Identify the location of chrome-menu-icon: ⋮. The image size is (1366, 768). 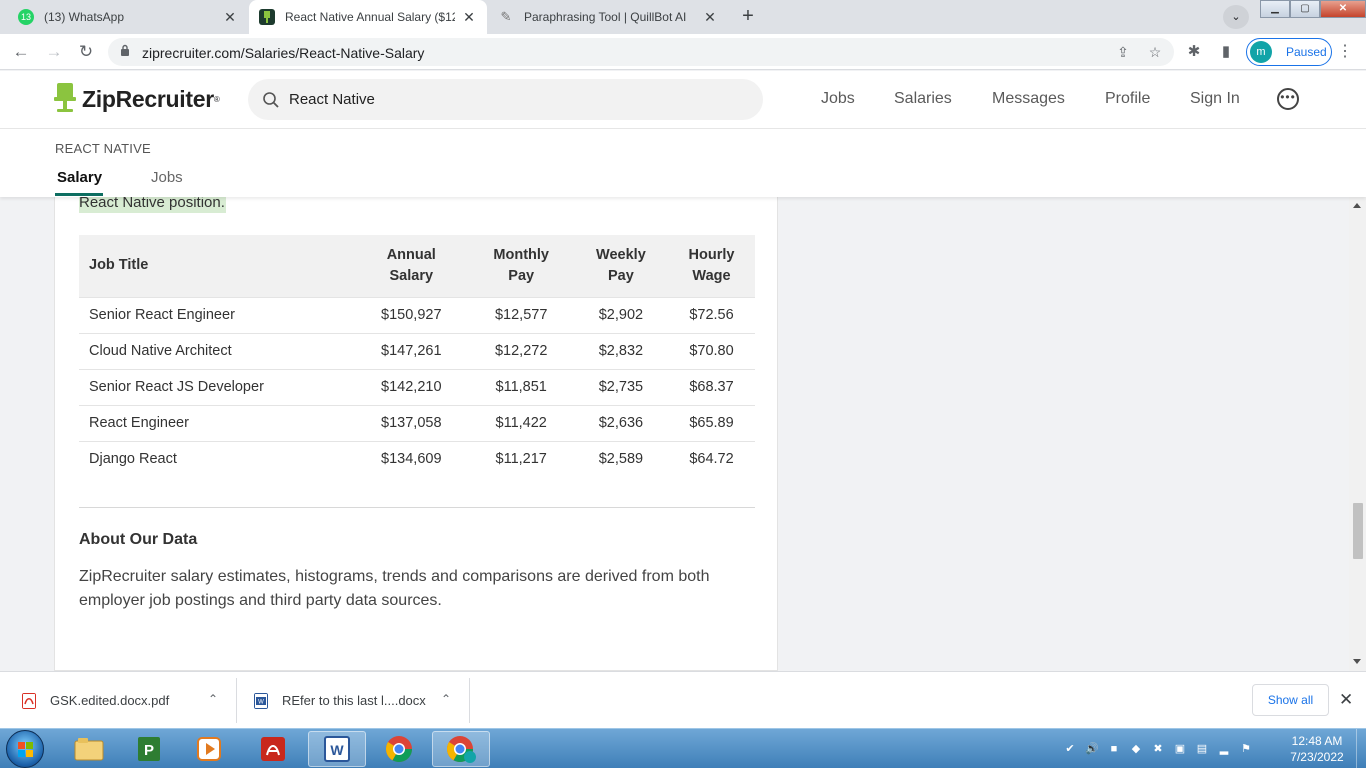
(1345, 52).